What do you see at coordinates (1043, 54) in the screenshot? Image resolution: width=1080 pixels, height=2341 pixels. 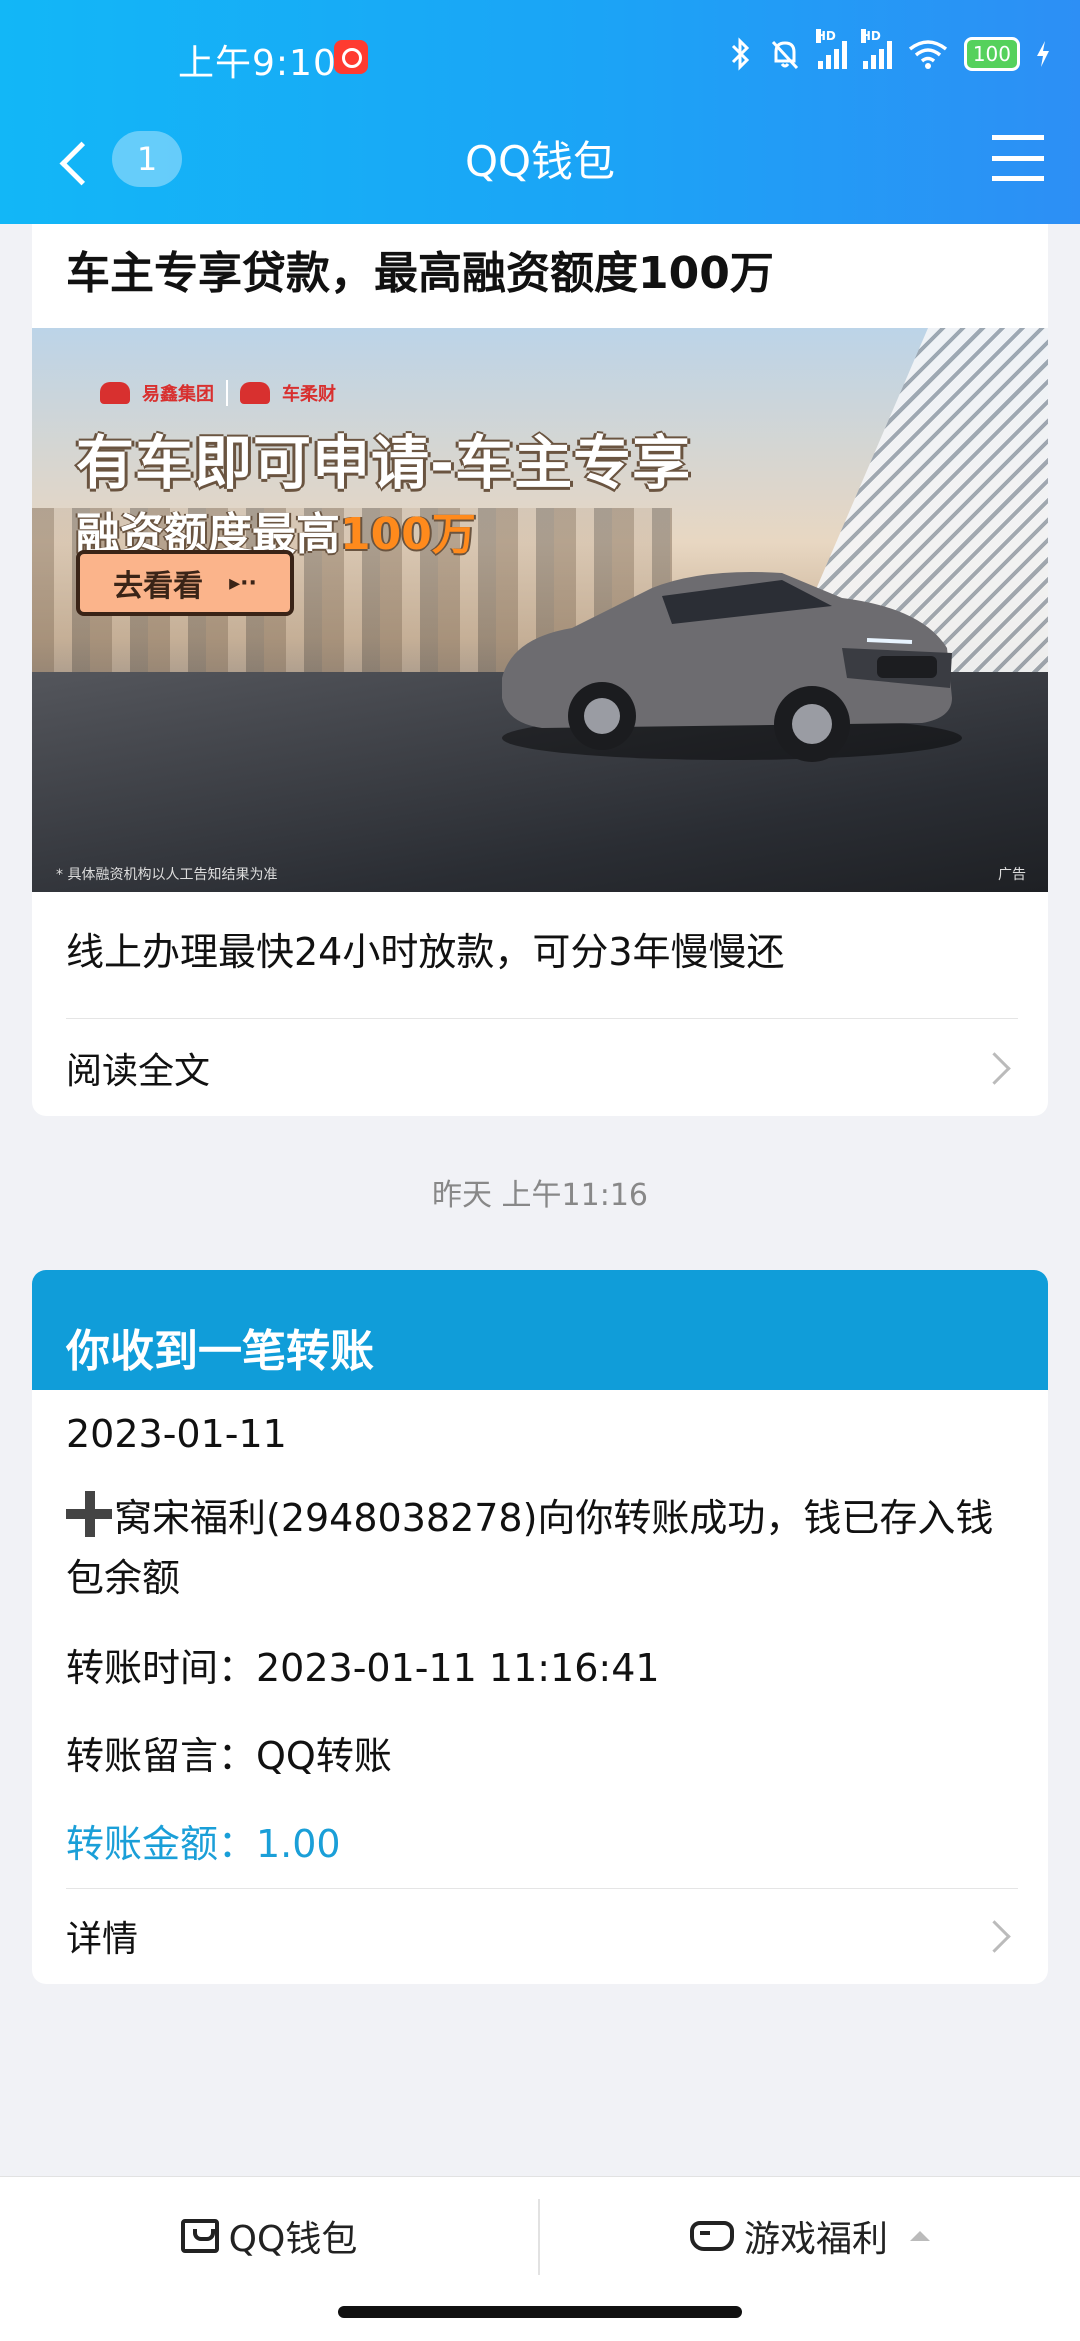 I see `charging-icon` at bounding box center [1043, 54].